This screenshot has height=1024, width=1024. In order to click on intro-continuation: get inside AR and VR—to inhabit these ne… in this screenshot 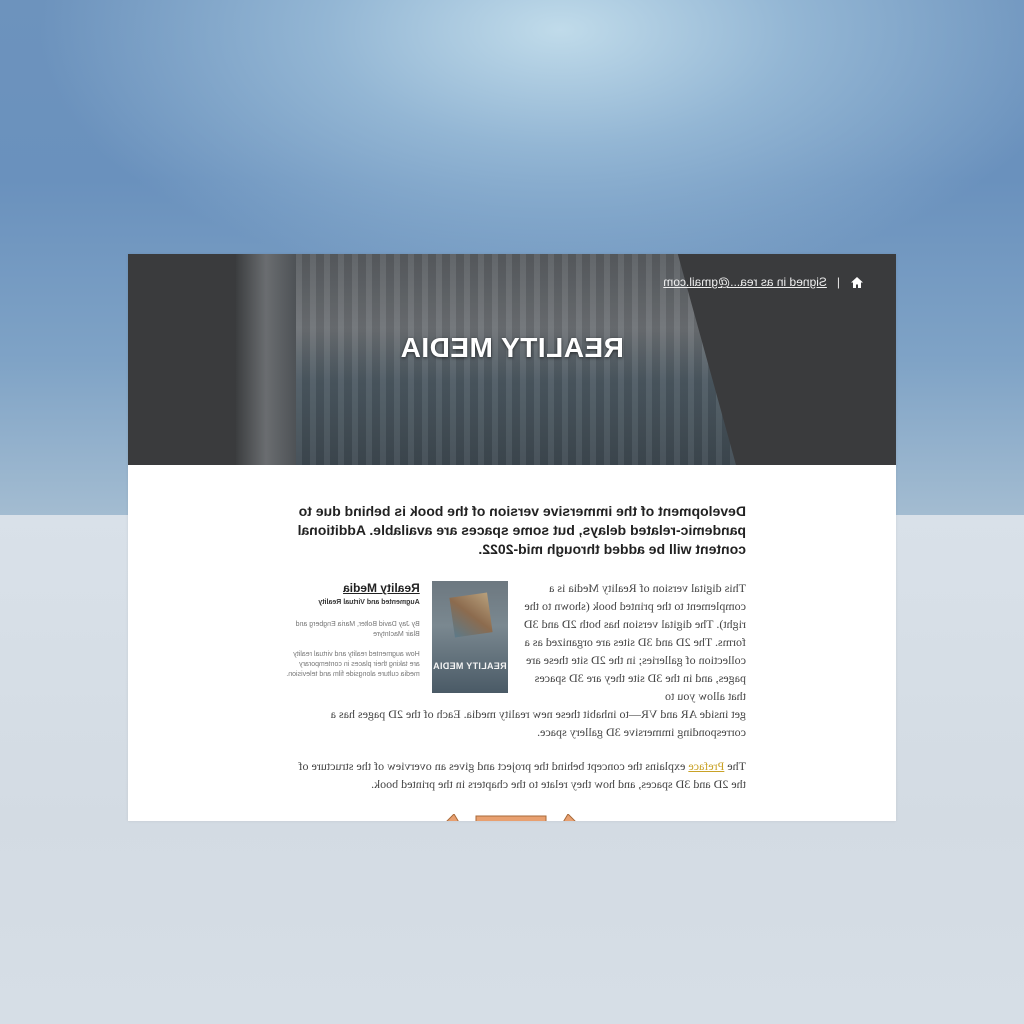, I will do `click(538, 723)`.